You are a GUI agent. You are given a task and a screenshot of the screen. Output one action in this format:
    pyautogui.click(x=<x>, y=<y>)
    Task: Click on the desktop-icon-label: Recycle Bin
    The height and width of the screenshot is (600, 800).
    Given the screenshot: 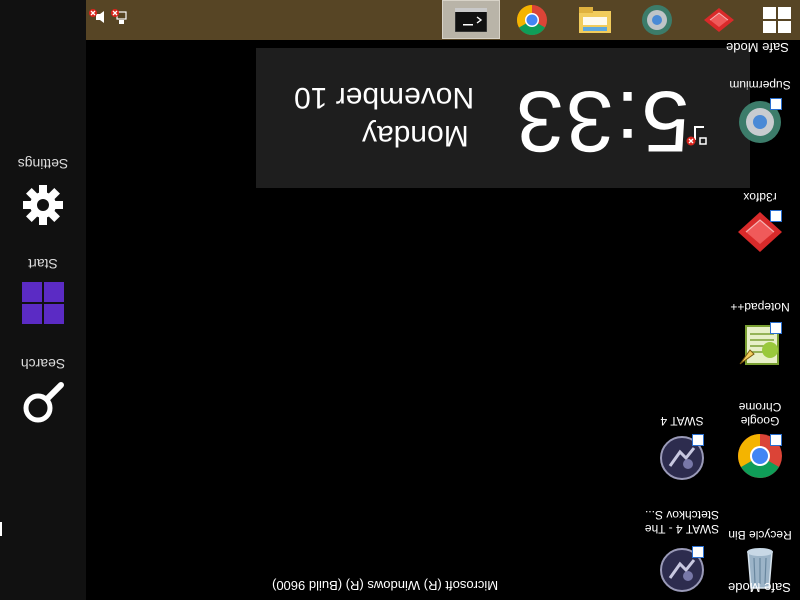 What is the action you would take?
    pyautogui.click(x=760, y=535)
    